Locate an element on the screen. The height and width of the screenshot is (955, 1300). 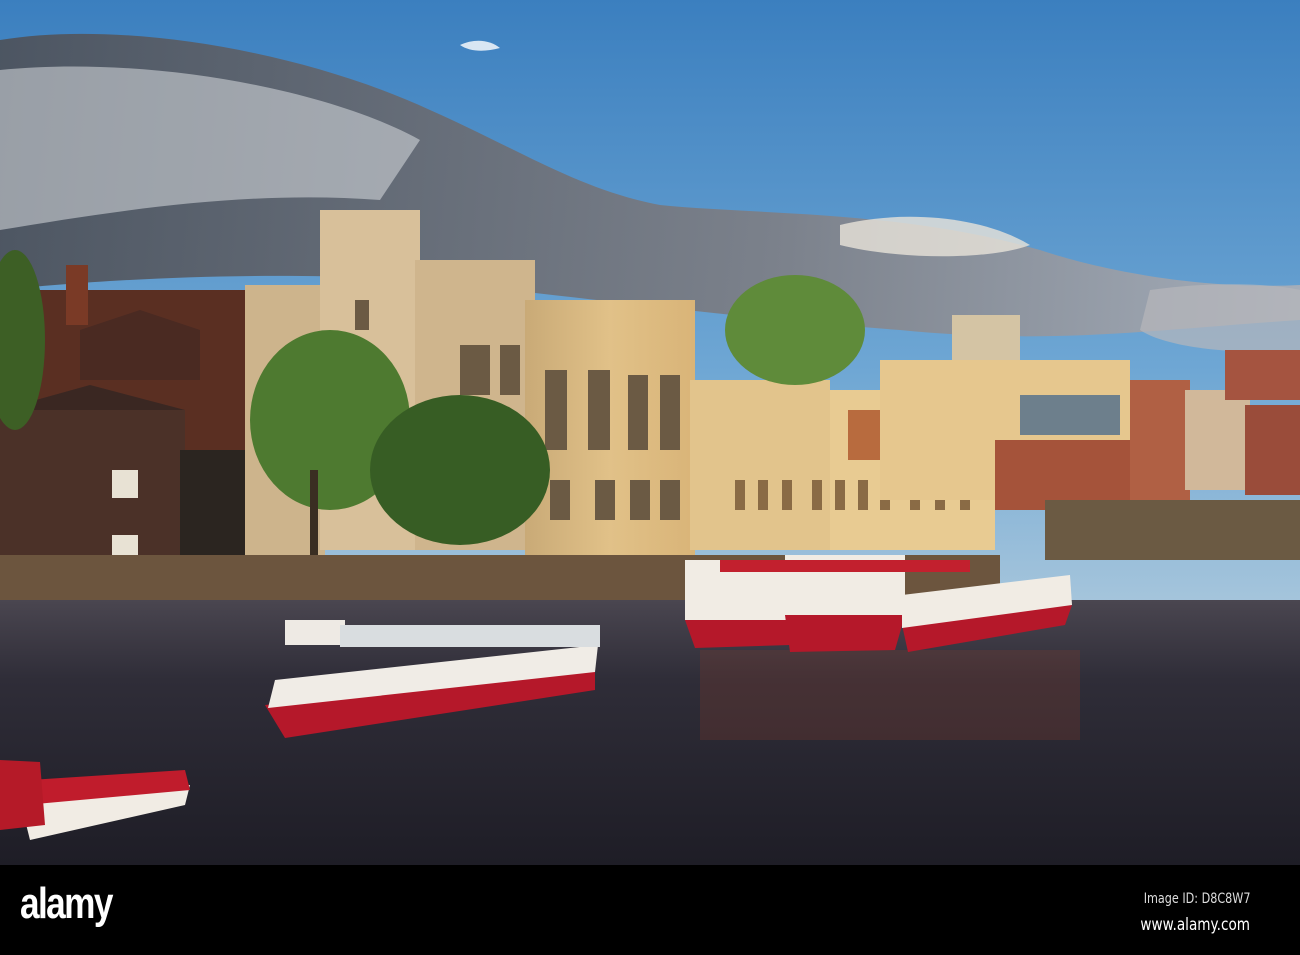
image-id: Image ID: D8C8W7 is located at coordinates (1196, 899).